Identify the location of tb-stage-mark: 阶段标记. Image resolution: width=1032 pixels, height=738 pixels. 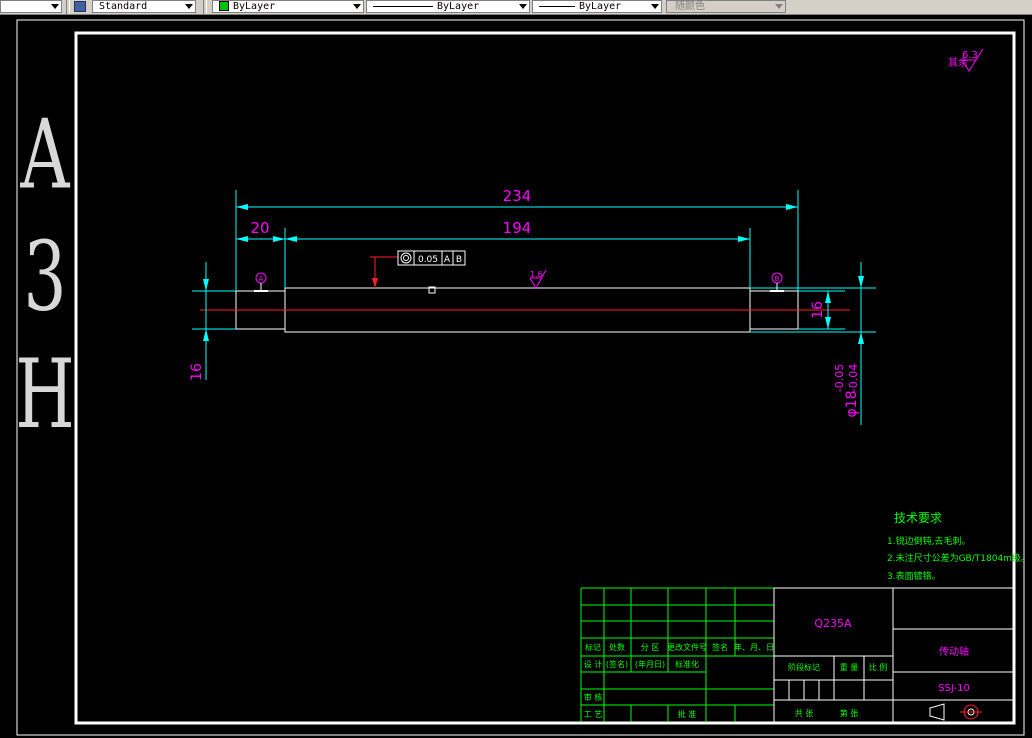
(804, 667).